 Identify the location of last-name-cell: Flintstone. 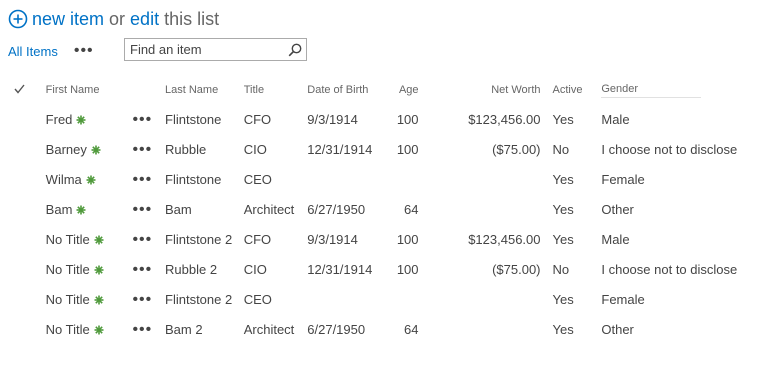
(193, 179).